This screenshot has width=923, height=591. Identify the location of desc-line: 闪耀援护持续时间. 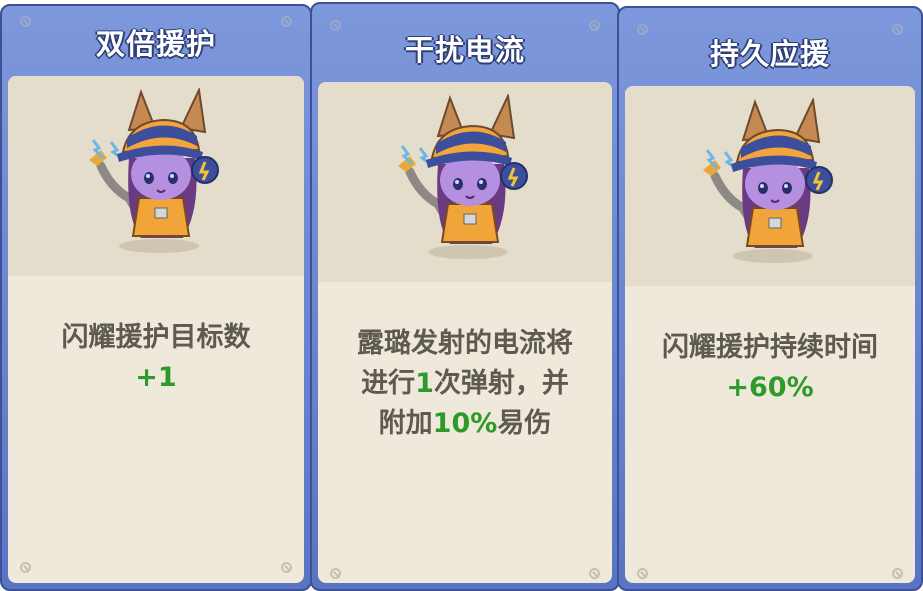
(770, 347).